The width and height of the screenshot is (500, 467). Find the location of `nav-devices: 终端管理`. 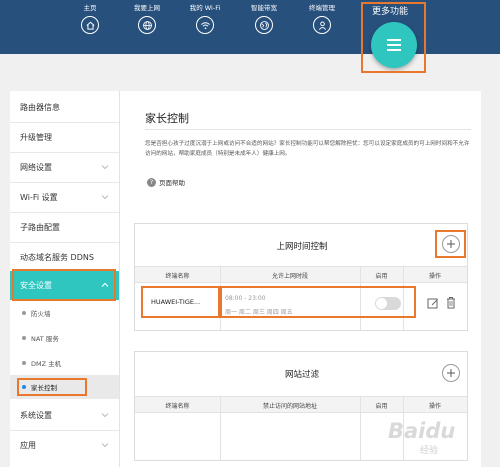

nav-devices: 终端管理 is located at coordinates (322, 19).